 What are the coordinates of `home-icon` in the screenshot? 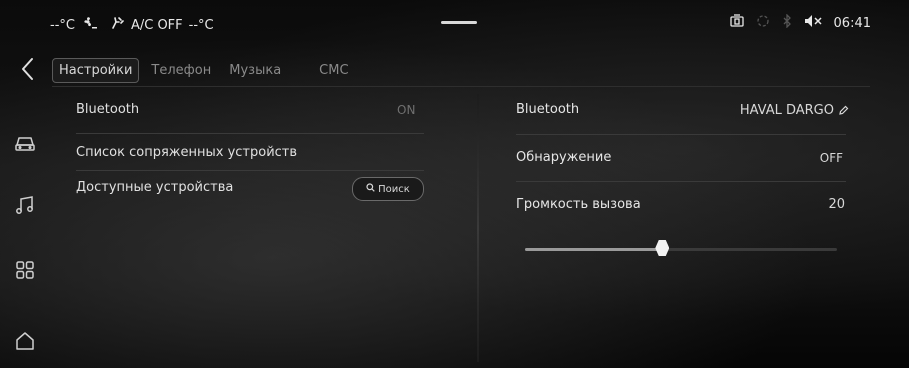 It's located at (25, 341).